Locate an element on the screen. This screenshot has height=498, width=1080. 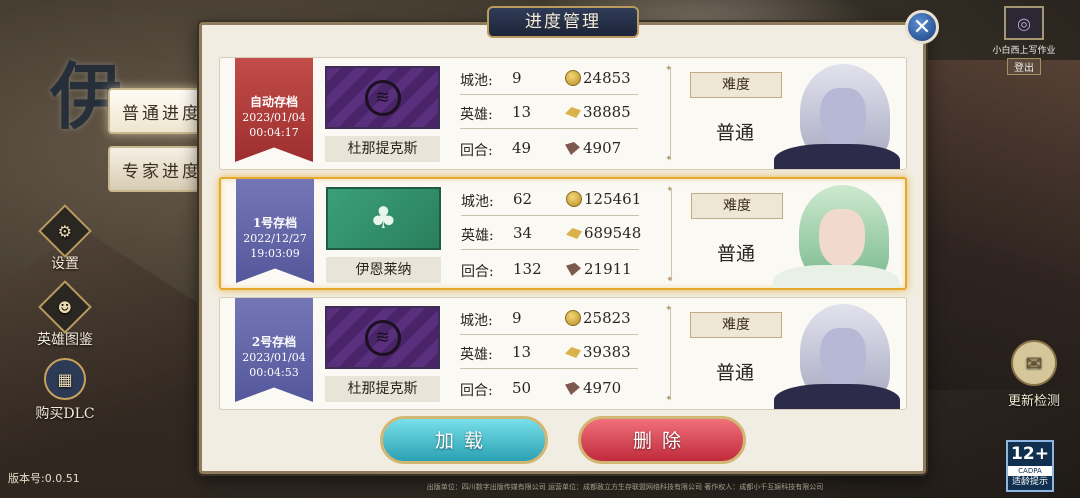
tree-icon: ♣ is located at coordinates (383, 218).